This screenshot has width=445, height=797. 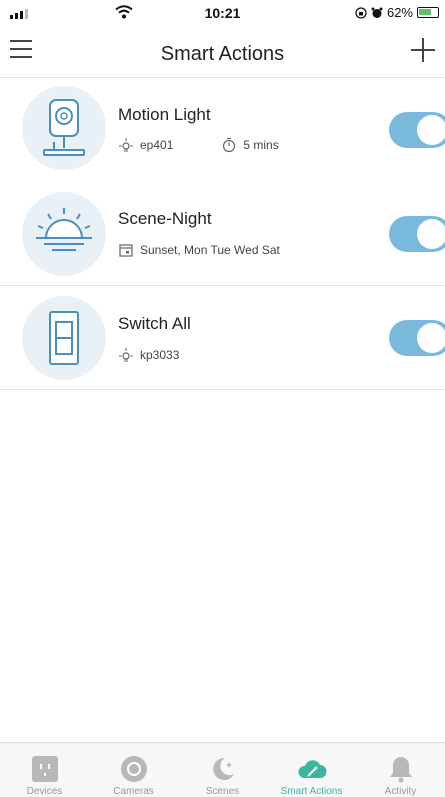 I want to click on alarm-icon, so click(x=377, y=12).